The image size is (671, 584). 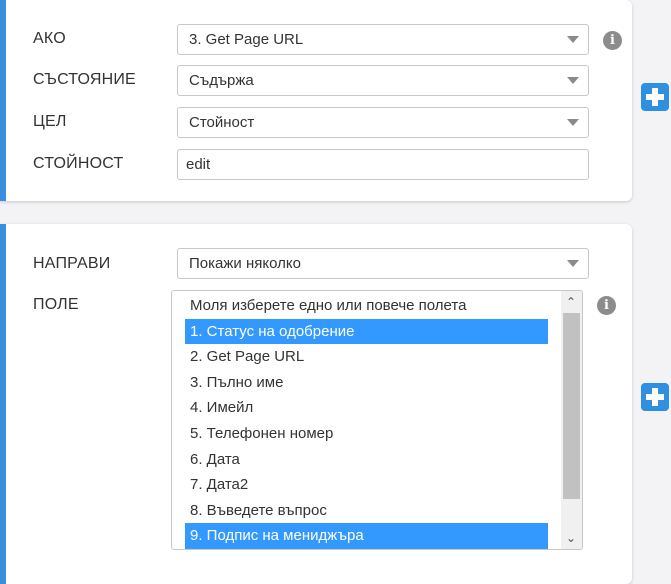 I want to click on field-option: 9. Подпис на мениджъра, so click(x=366, y=536).